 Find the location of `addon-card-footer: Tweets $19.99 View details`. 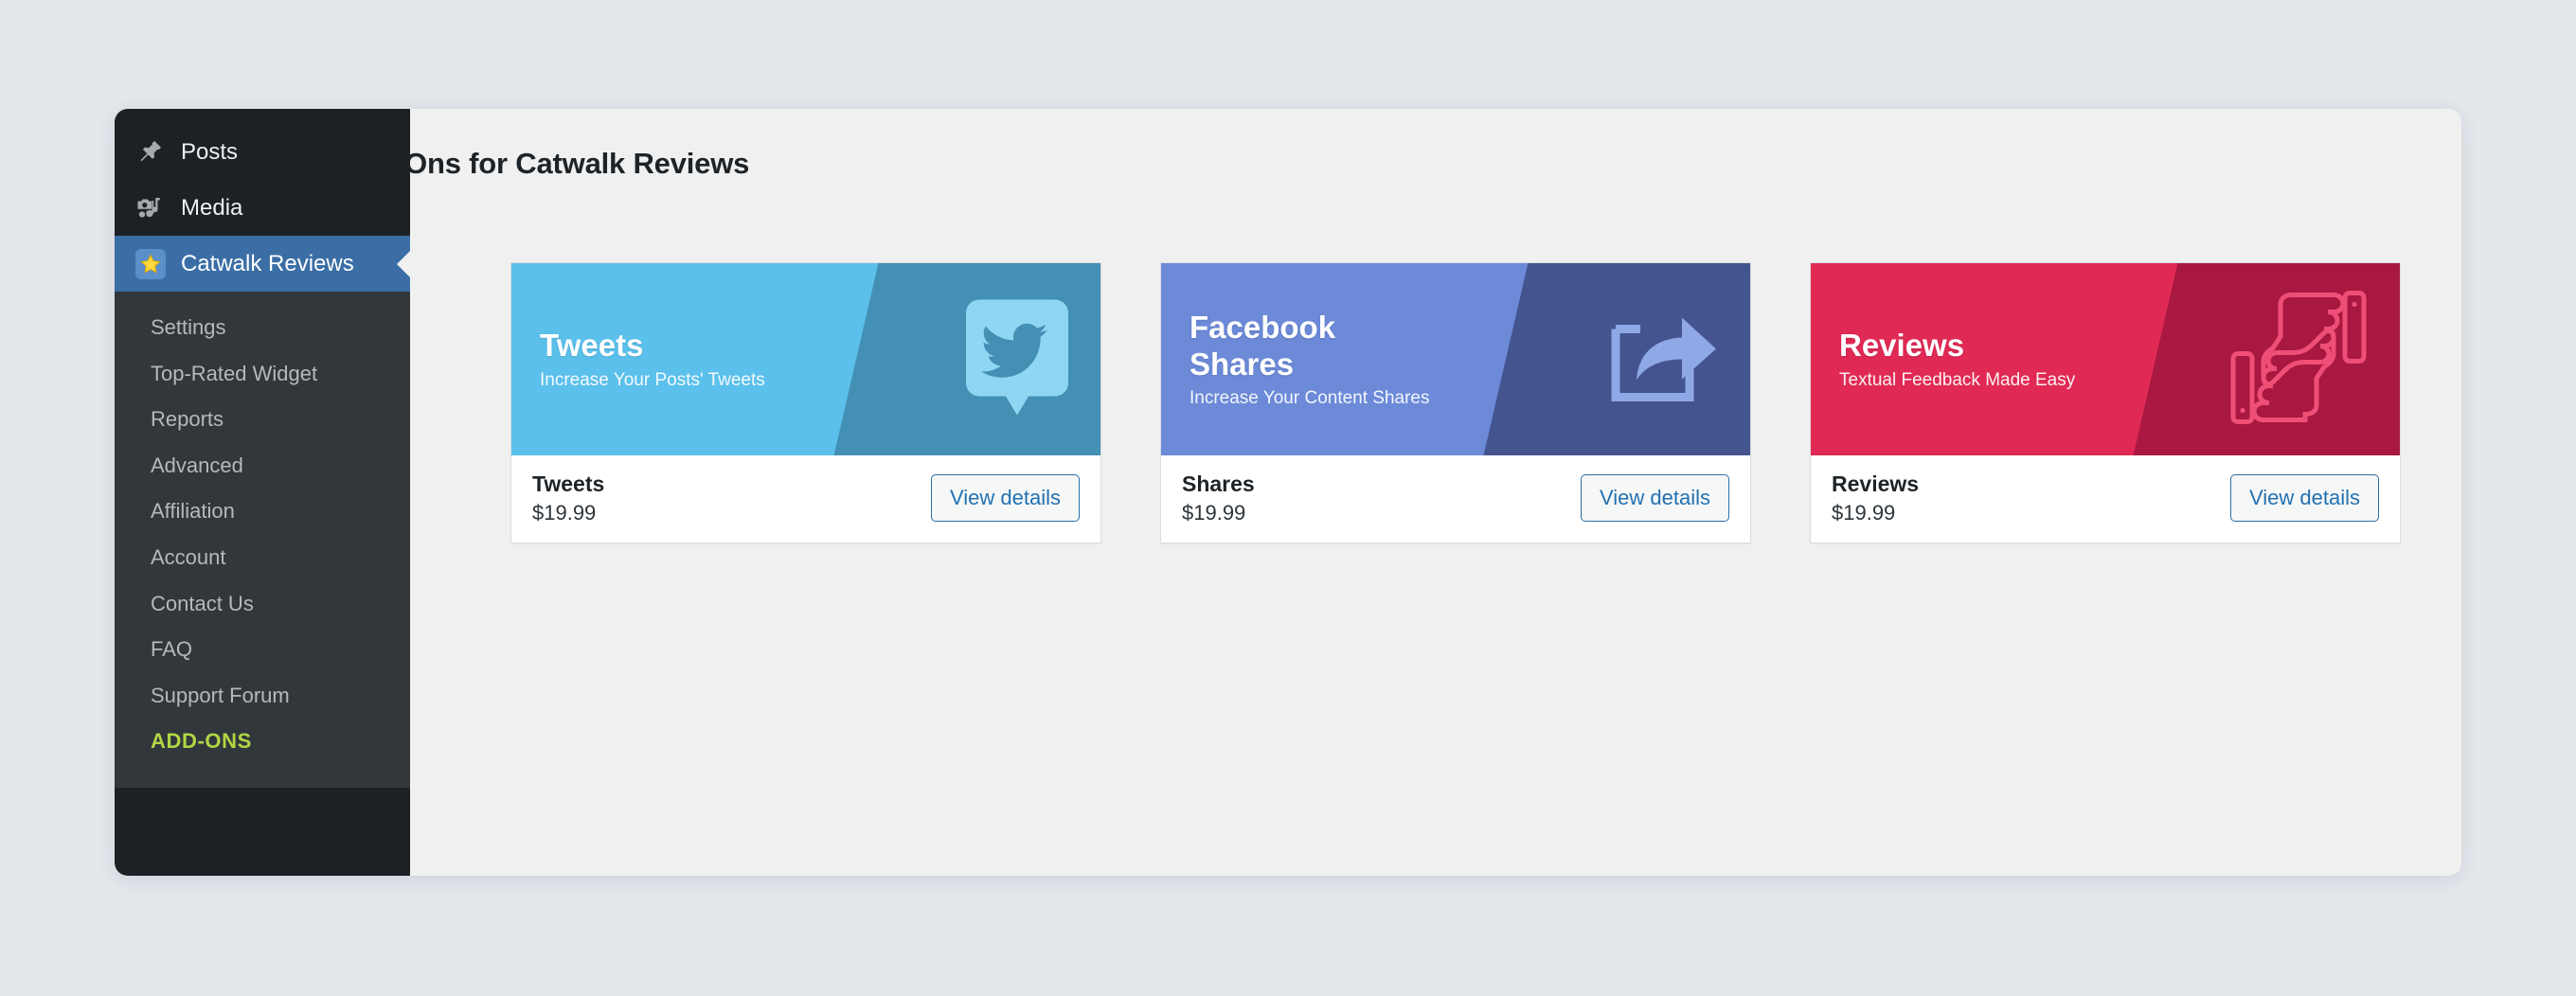

addon-card-footer: Tweets $19.99 View details is located at coordinates (805, 498).